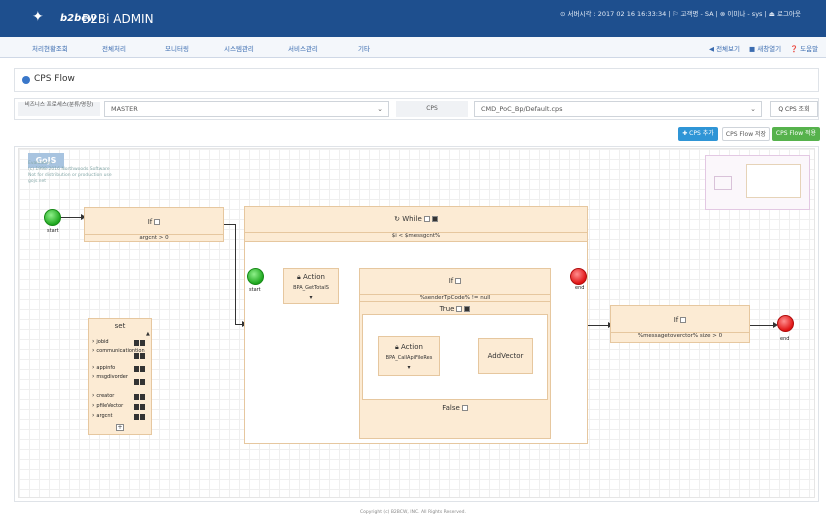  I want to click on inner-start-label: start, so click(255, 290).